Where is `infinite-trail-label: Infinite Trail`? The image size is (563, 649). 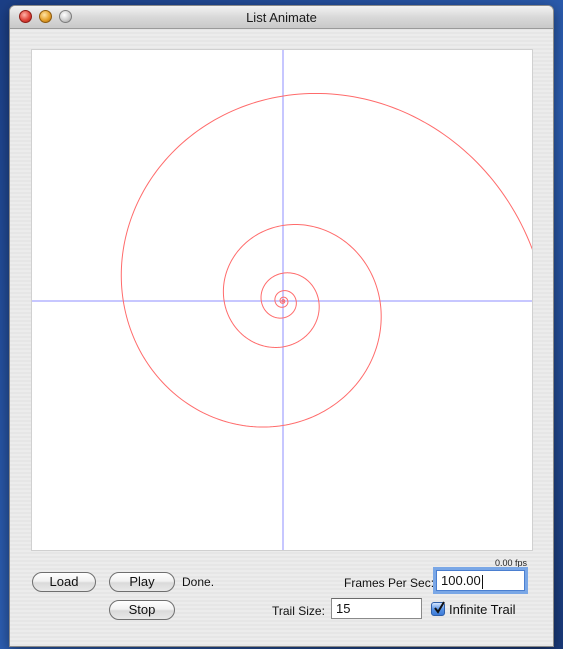
infinite-trail-label: Infinite Trail is located at coordinates (482, 609).